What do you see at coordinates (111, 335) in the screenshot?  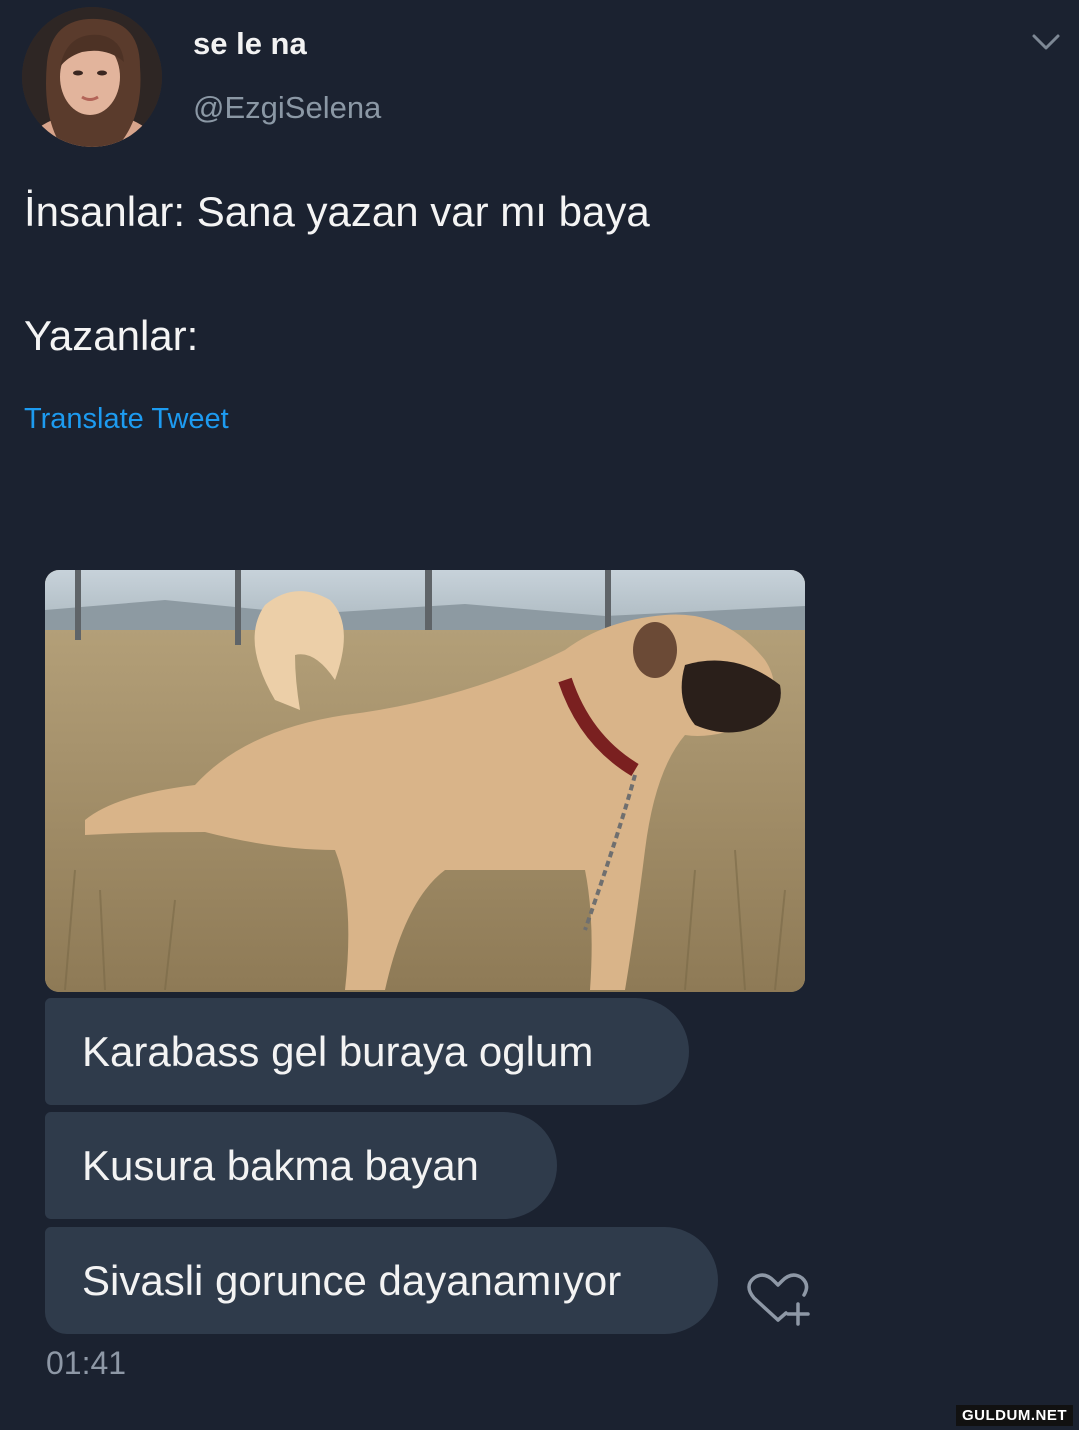 I see `tweet-text-line-2: Yazanlar:` at bounding box center [111, 335].